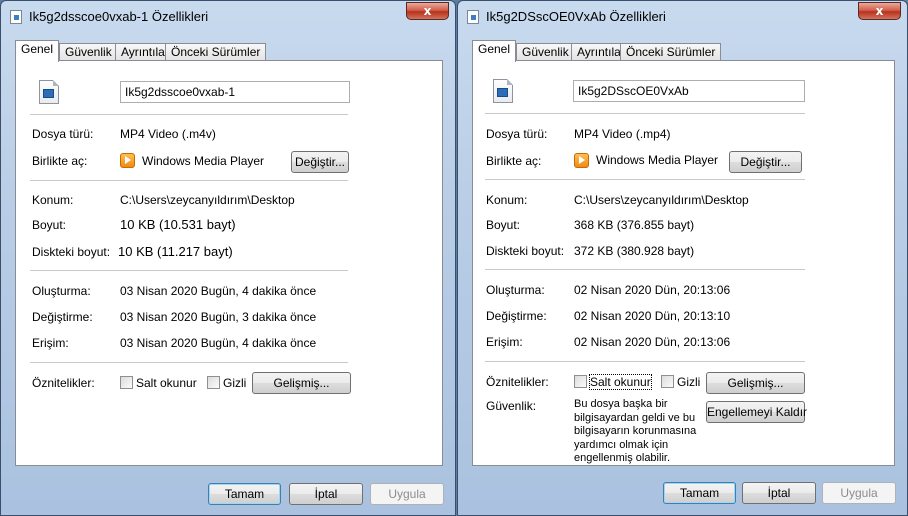  I want to click on size-on-disk-value: 372 KB (380.928 bayt), so click(634, 251).